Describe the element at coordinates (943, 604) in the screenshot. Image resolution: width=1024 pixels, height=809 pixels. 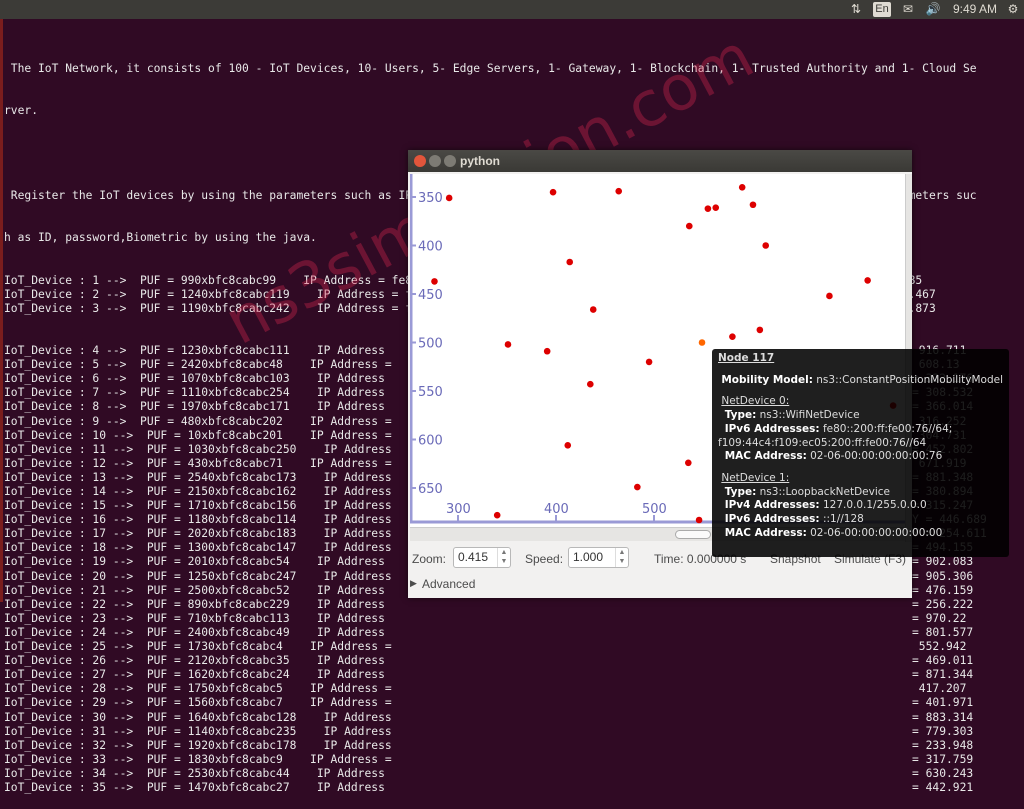
I see `device-row-y-value: = 256.222` at that location.